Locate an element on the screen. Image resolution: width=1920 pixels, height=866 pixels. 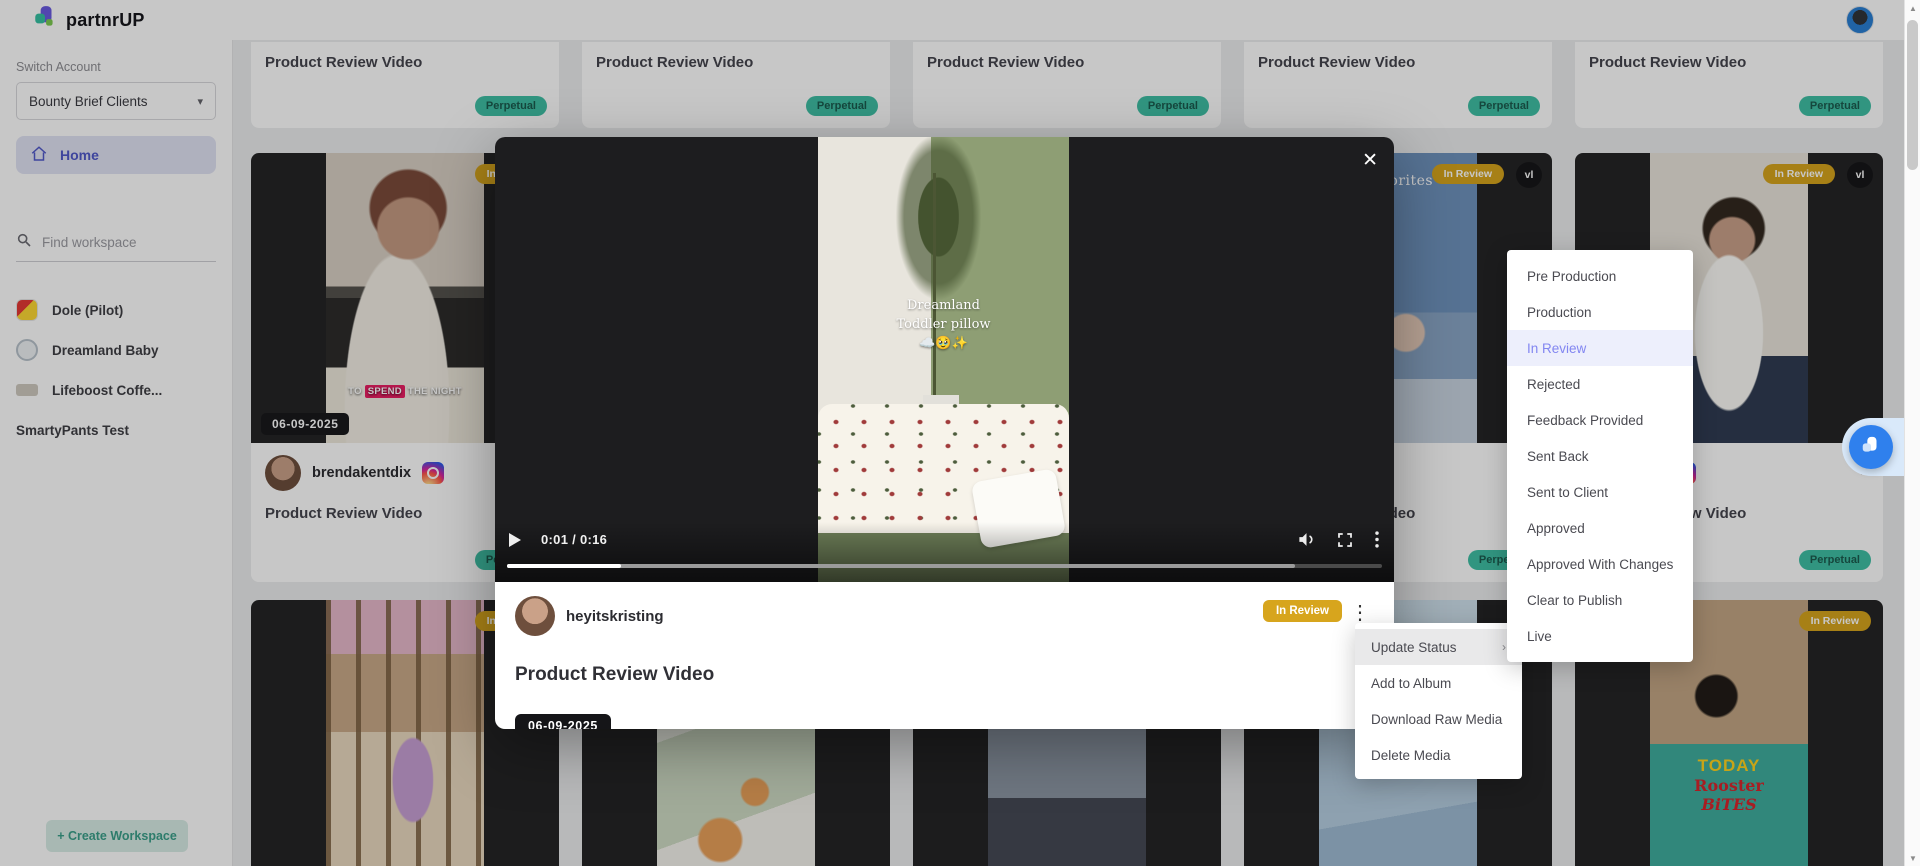
status-option-rejected: Rejected is located at coordinates (1600, 384).